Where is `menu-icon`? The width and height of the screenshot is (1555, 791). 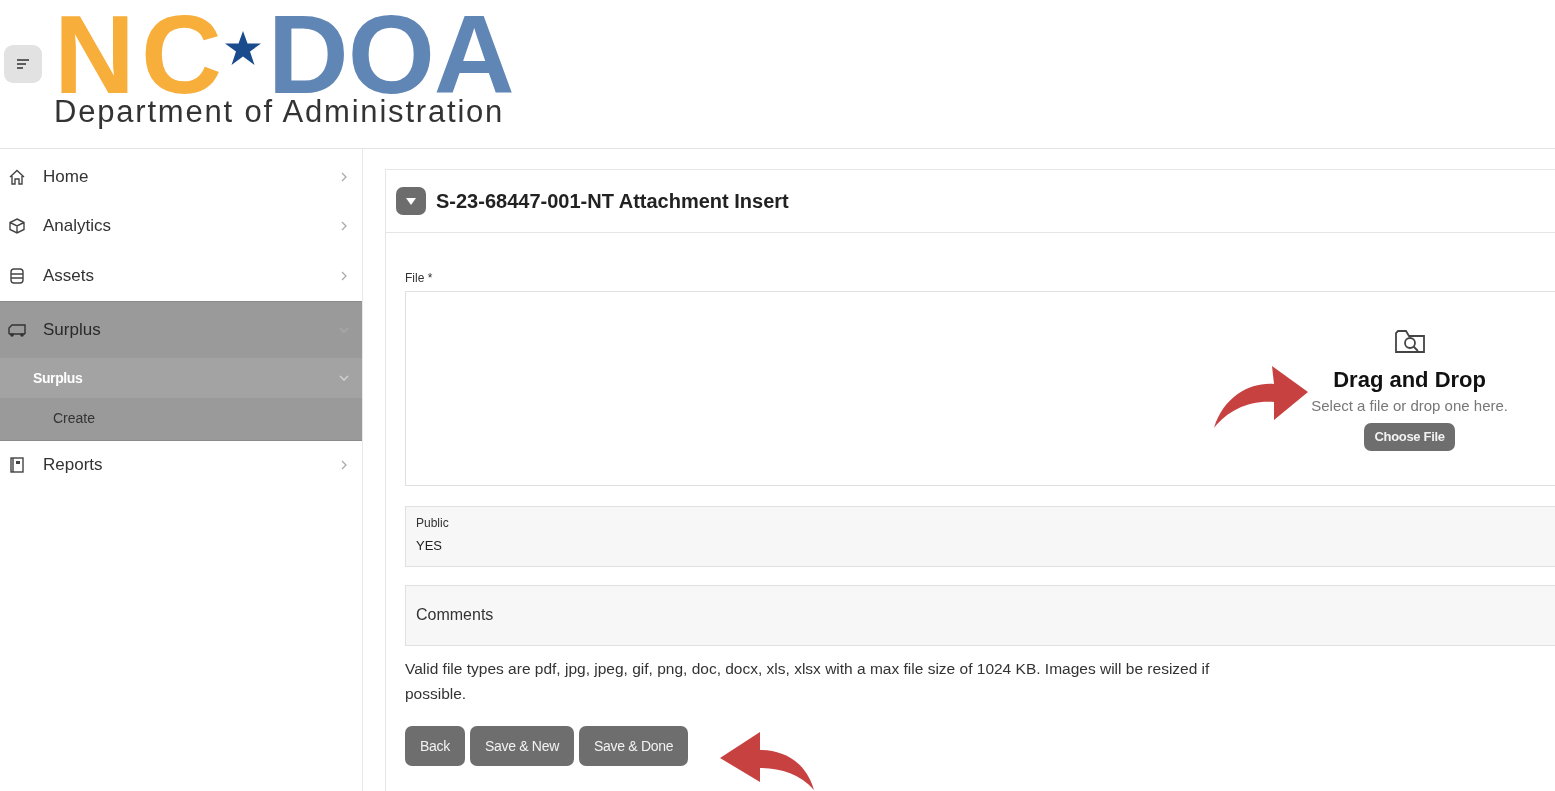 menu-icon is located at coordinates (23, 64).